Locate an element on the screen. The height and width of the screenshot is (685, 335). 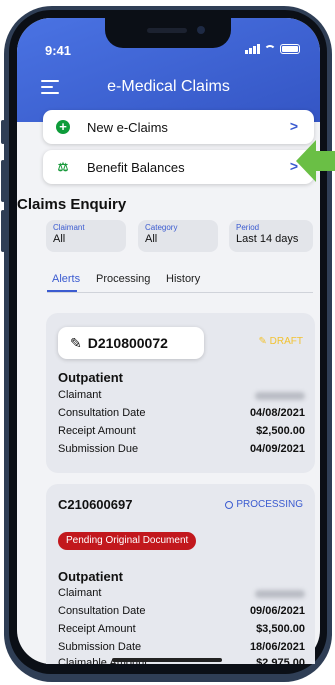
row-label: Submission Date is located at coordinates (100, 647).